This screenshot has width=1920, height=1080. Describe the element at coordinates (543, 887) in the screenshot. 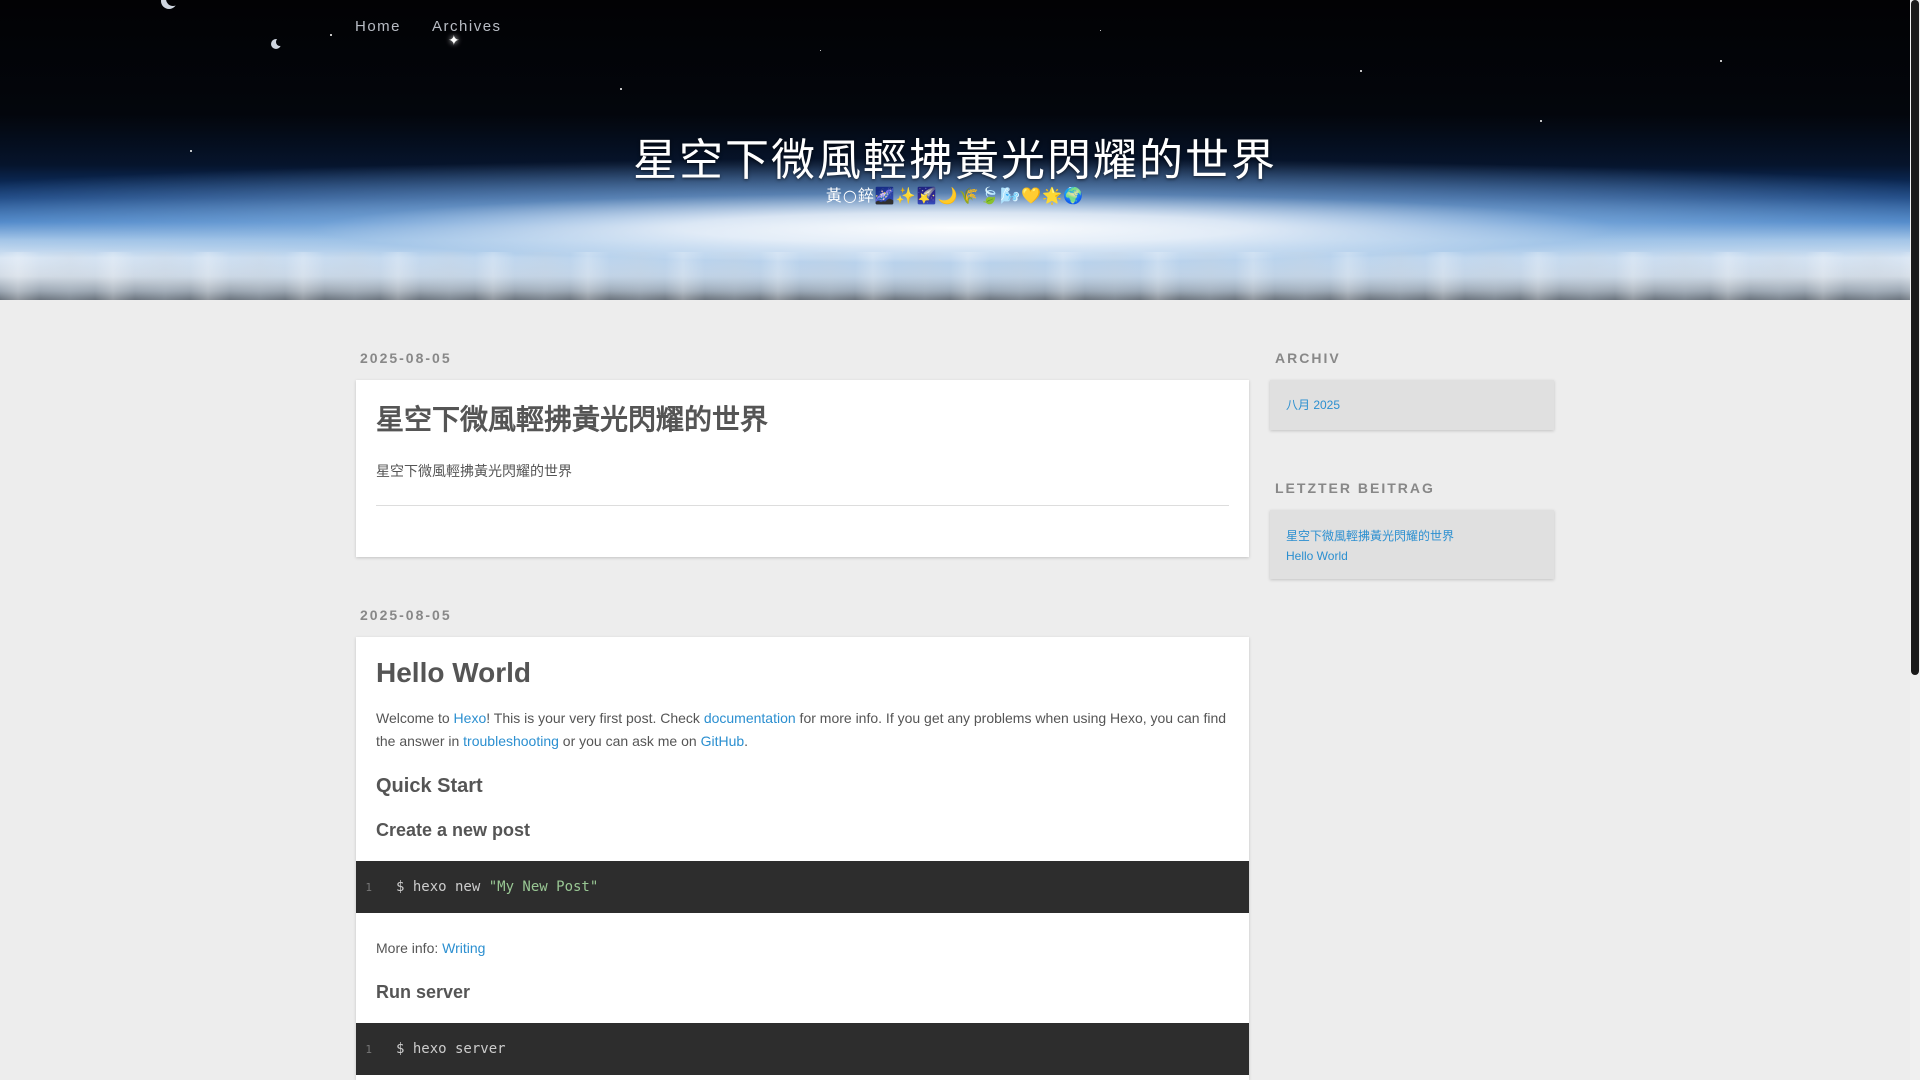

I see `code-string: "My New Post"` at that location.